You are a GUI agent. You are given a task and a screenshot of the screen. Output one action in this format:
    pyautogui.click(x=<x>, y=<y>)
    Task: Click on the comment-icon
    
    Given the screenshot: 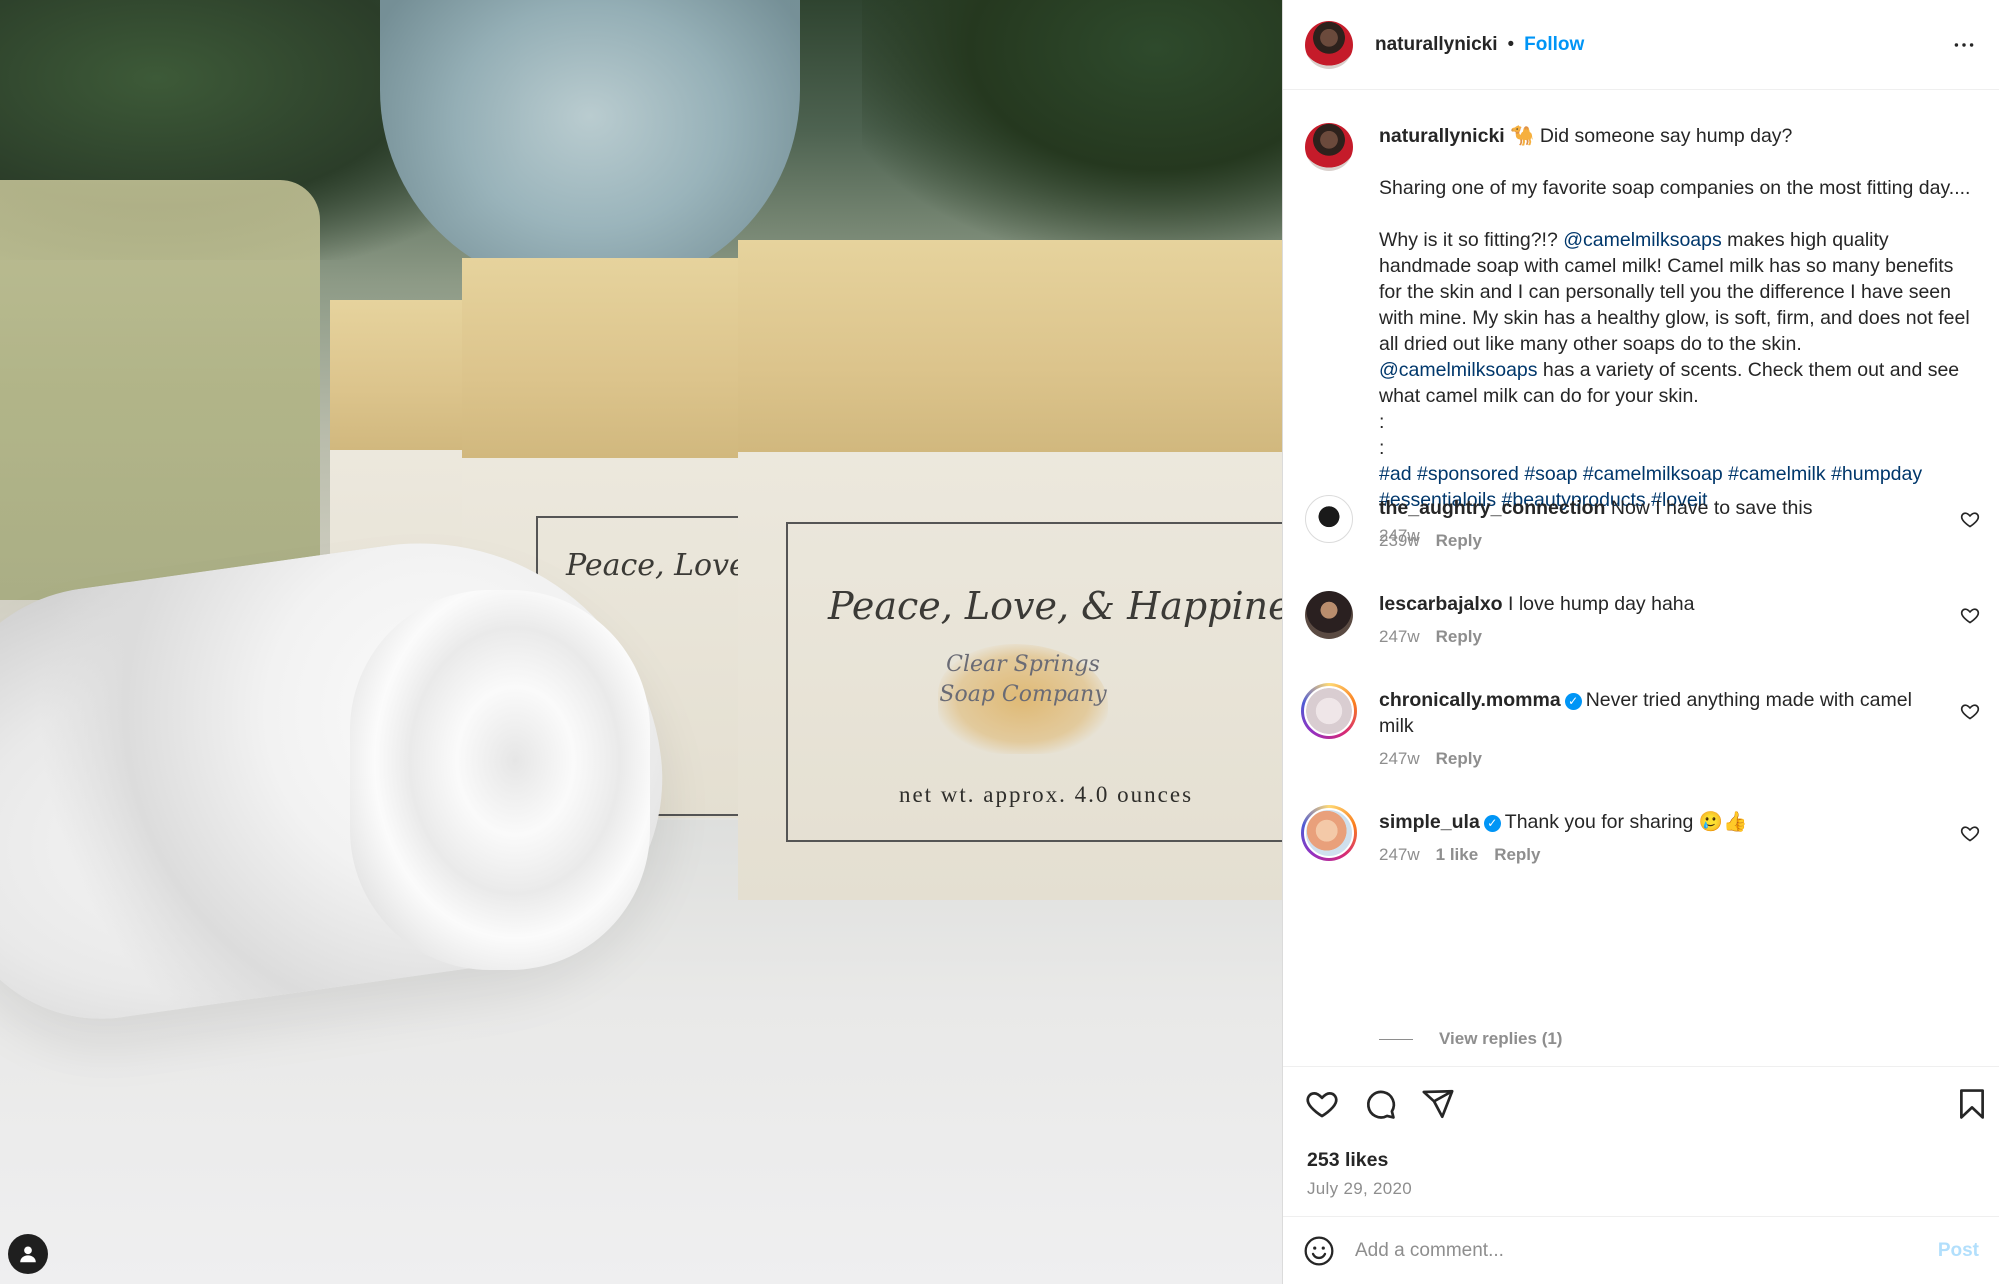 What is the action you would take?
    pyautogui.click(x=1380, y=1104)
    